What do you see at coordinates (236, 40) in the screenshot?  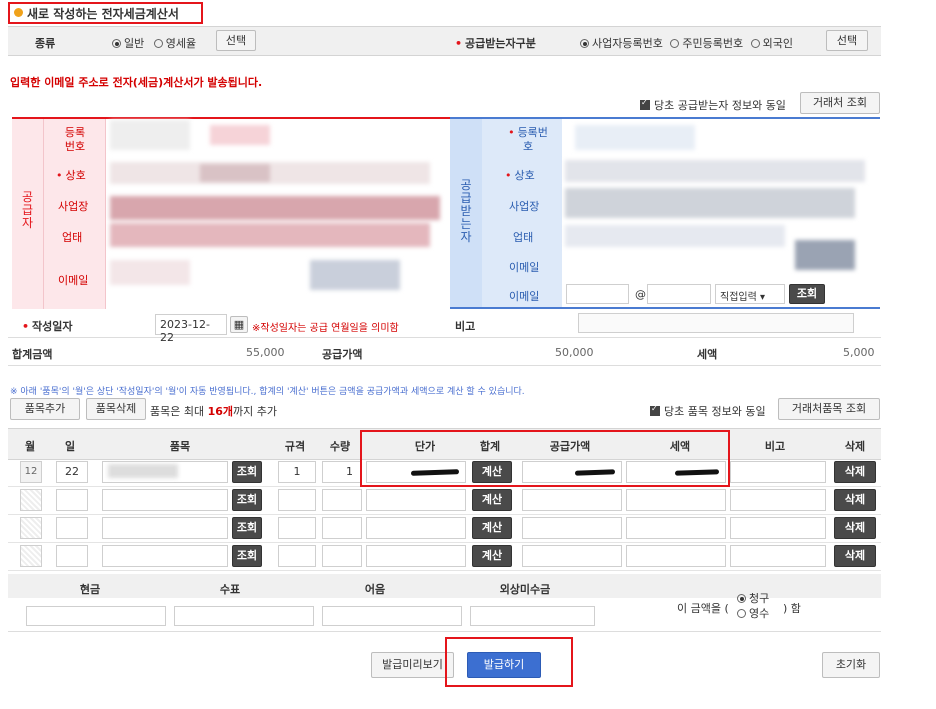 I see `type-select-button: 선택` at bounding box center [236, 40].